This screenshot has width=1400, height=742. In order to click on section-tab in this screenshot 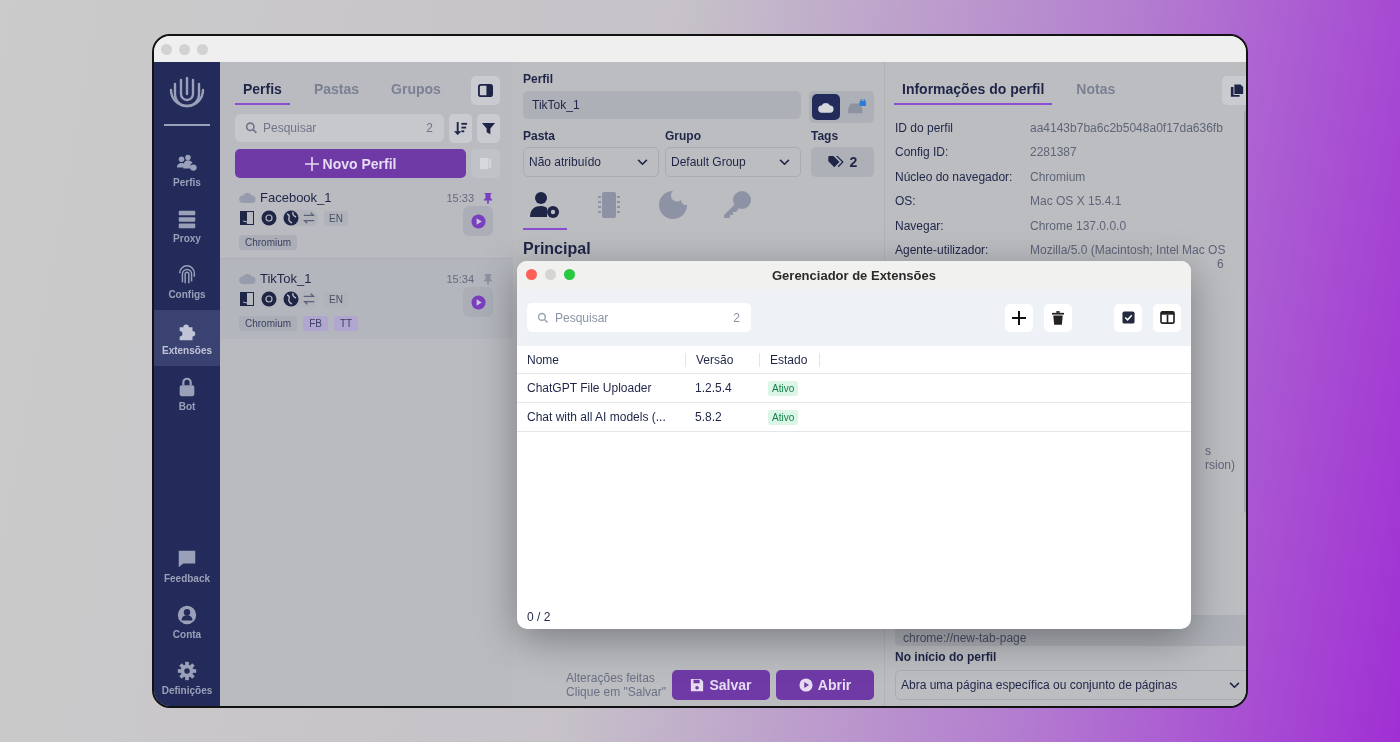, I will do `click(545, 209)`.